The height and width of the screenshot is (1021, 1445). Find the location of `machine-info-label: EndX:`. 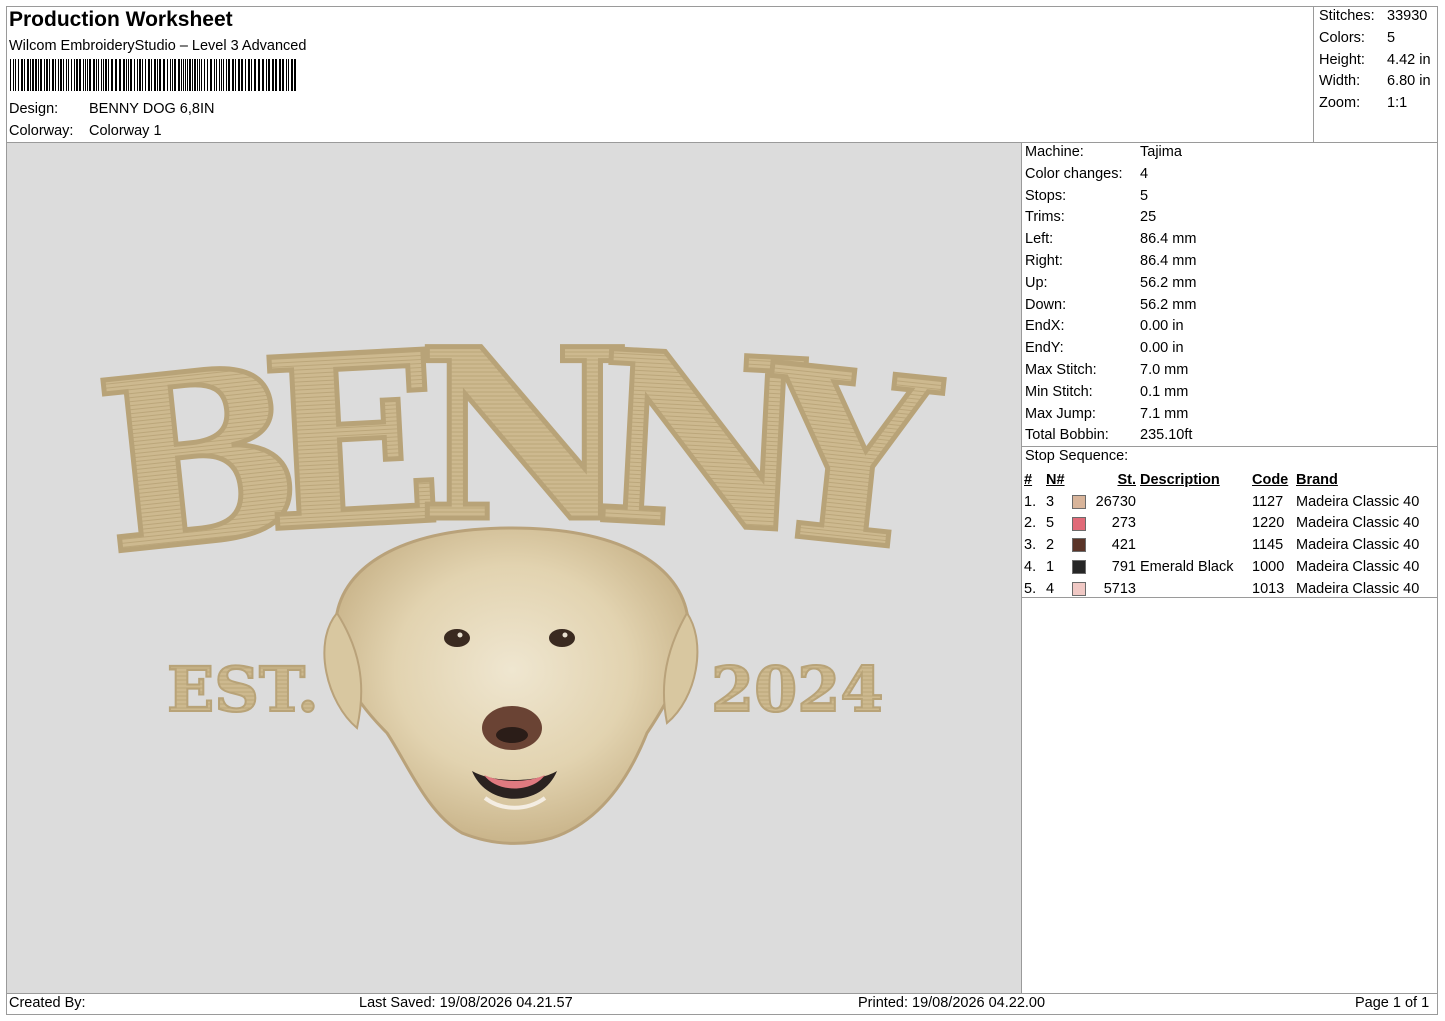

machine-info-label: EndX: is located at coordinates (1045, 326).